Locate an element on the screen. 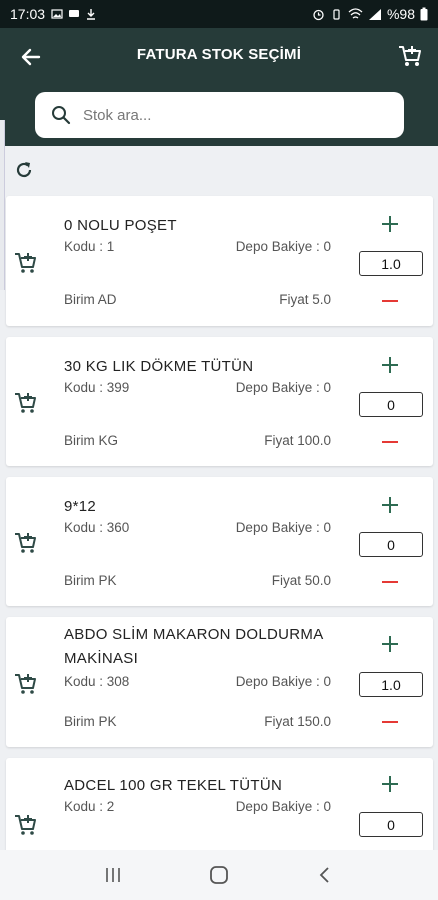 The image size is (438, 900). stock-code: Kodu : 360 is located at coordinates (97, 527).